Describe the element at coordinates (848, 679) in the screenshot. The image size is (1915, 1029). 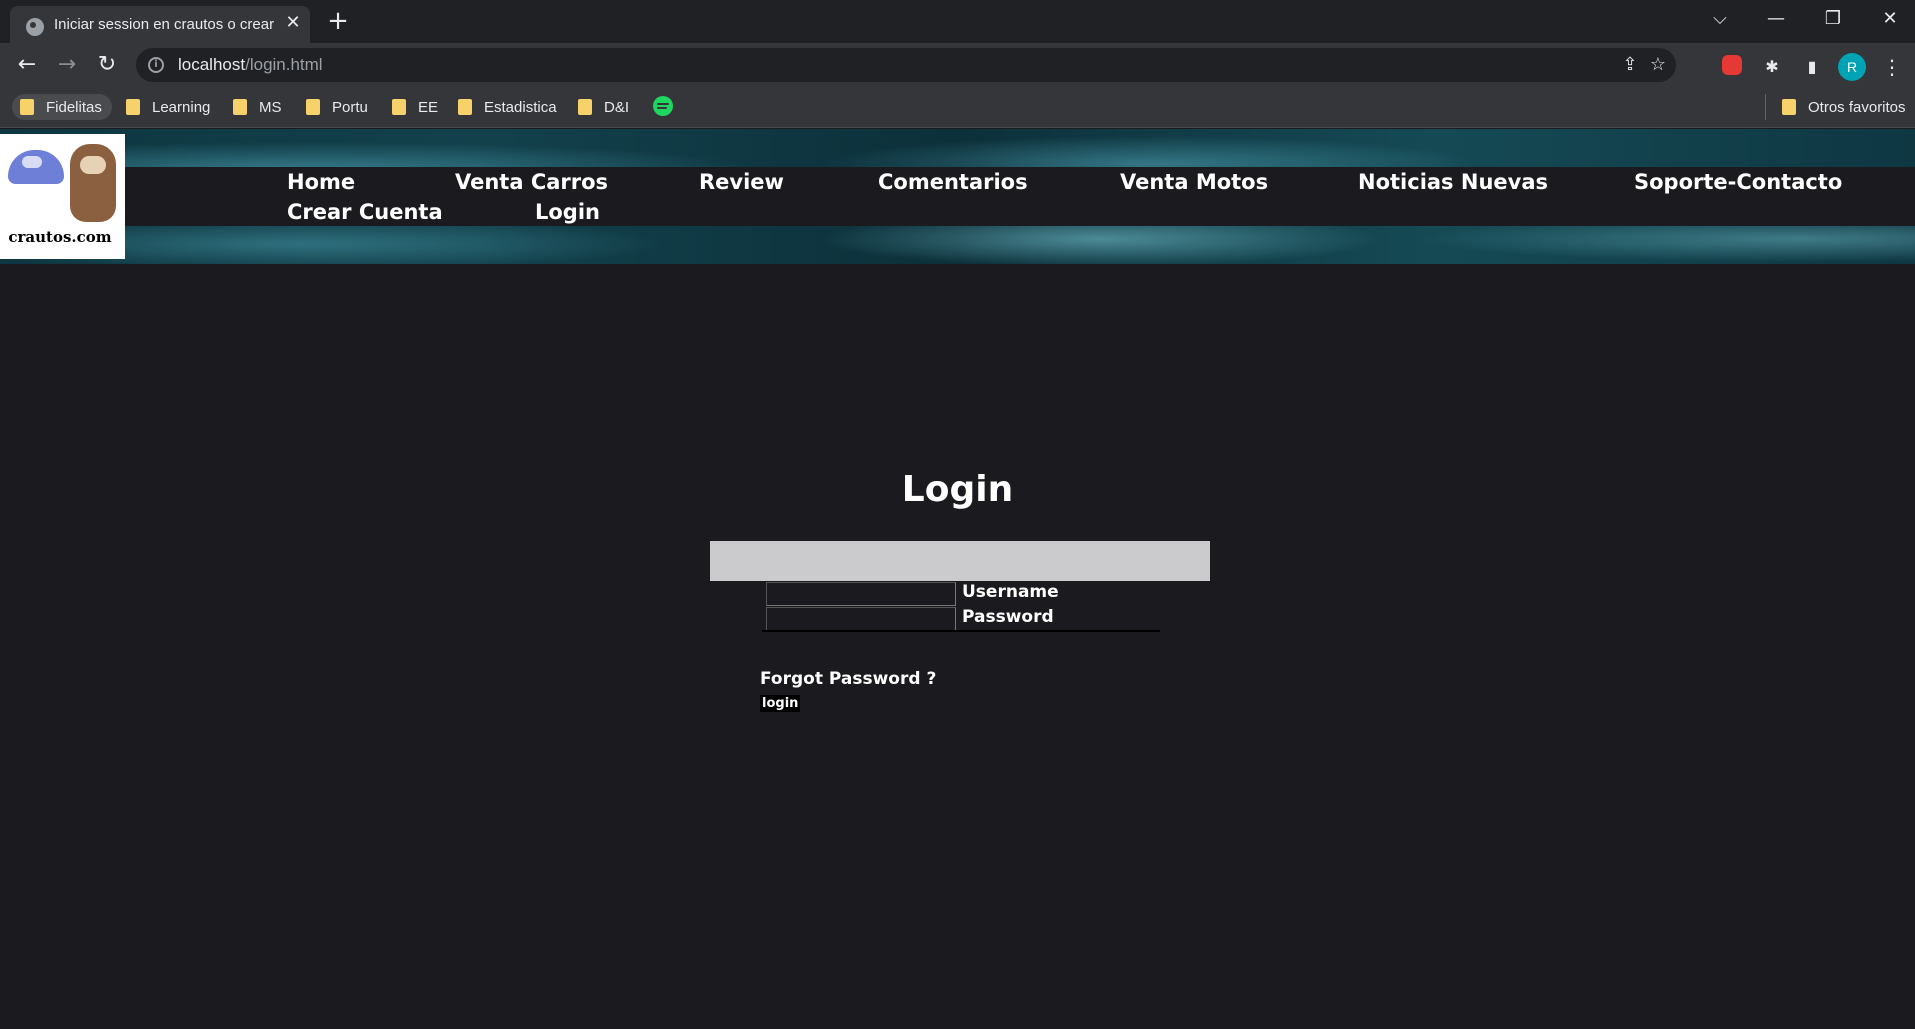
I see `forgot-password-link: Forgot Password ?` at that location.